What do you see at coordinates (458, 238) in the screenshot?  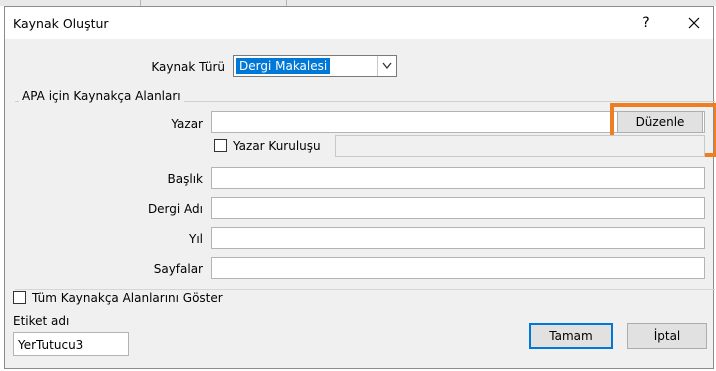 I see `year-input` at bounding box center [458, 238].